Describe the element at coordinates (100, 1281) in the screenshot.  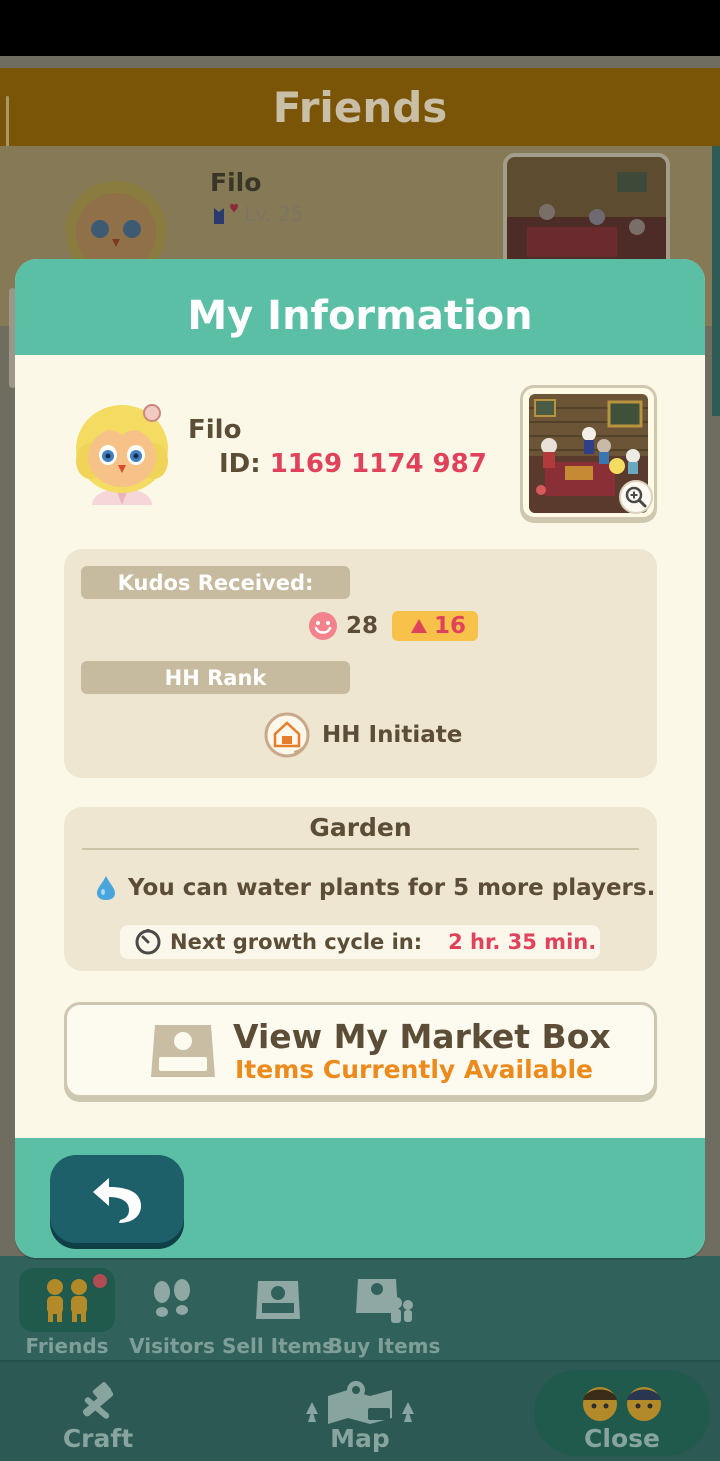
I see `notification-dot` at that location.